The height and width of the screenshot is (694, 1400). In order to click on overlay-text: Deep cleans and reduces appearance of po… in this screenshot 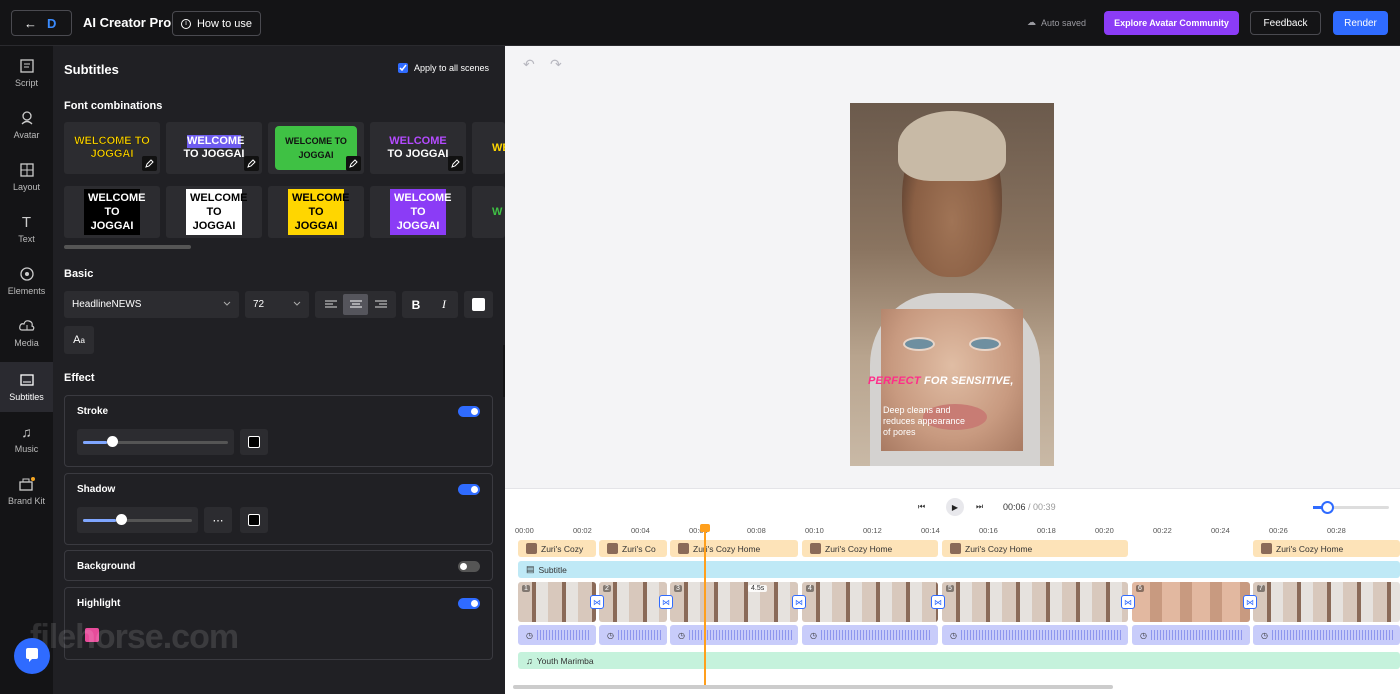, I will do `click(928, 421)`.